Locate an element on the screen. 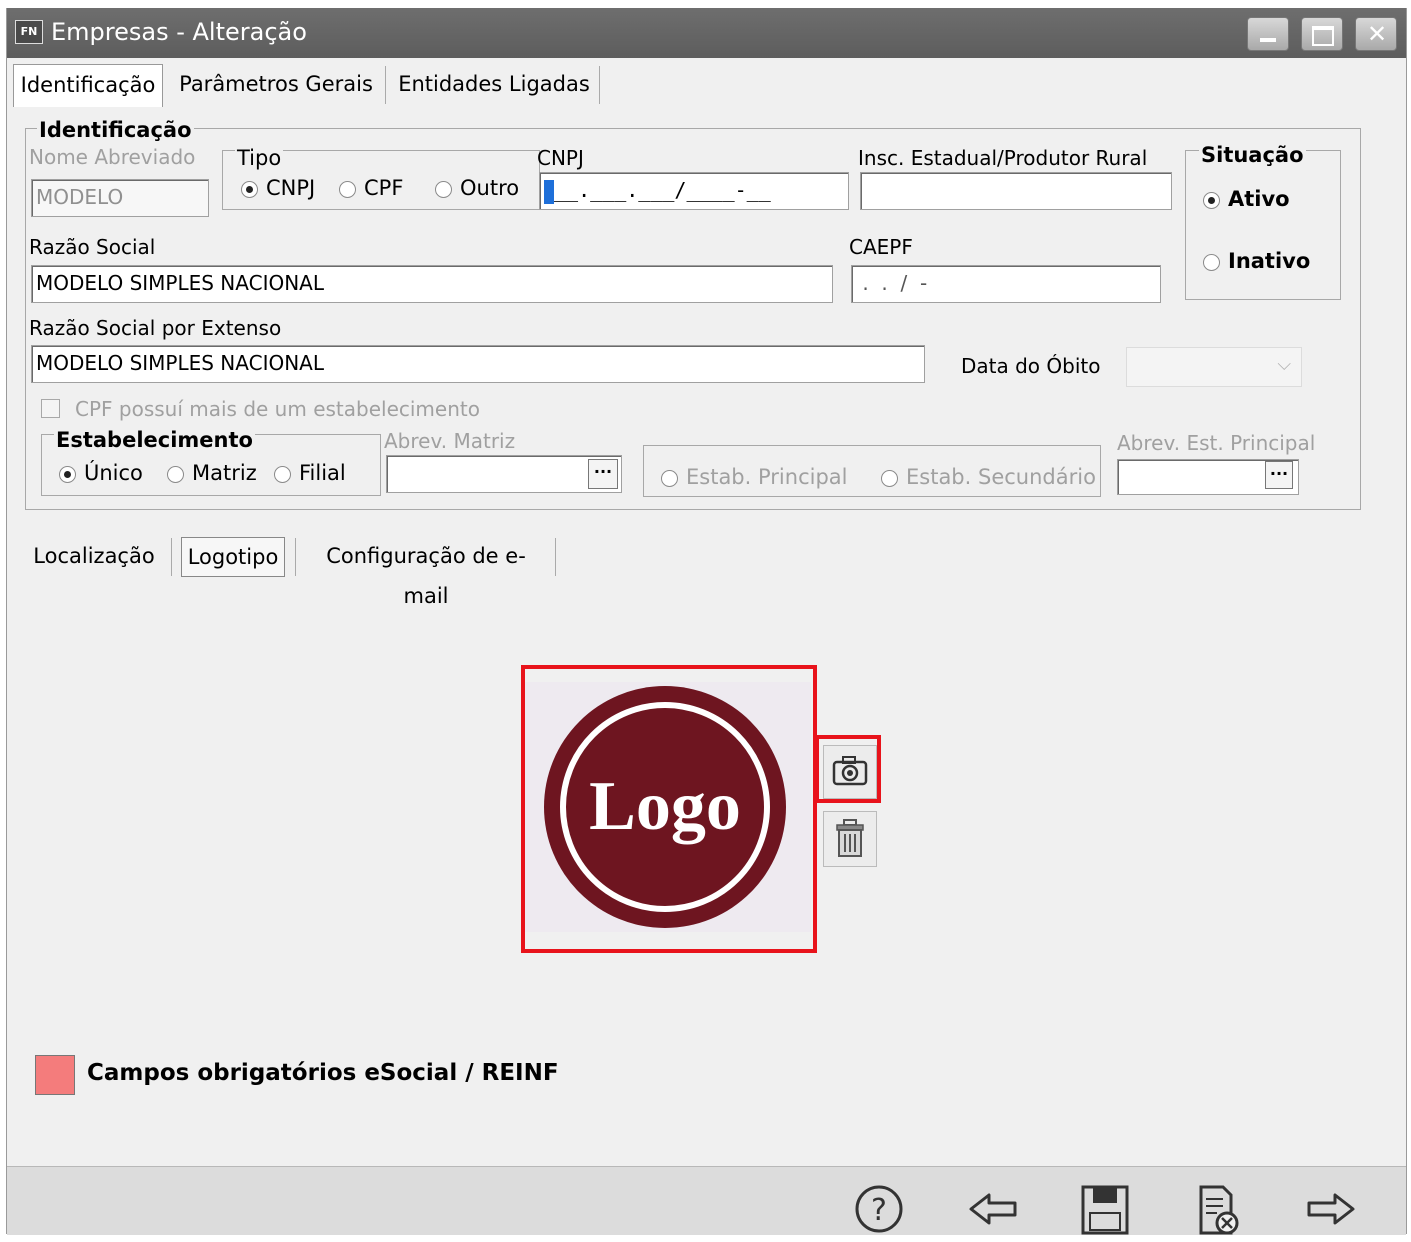  caepf-label: CAEPF is located at coordinates (881, 247).